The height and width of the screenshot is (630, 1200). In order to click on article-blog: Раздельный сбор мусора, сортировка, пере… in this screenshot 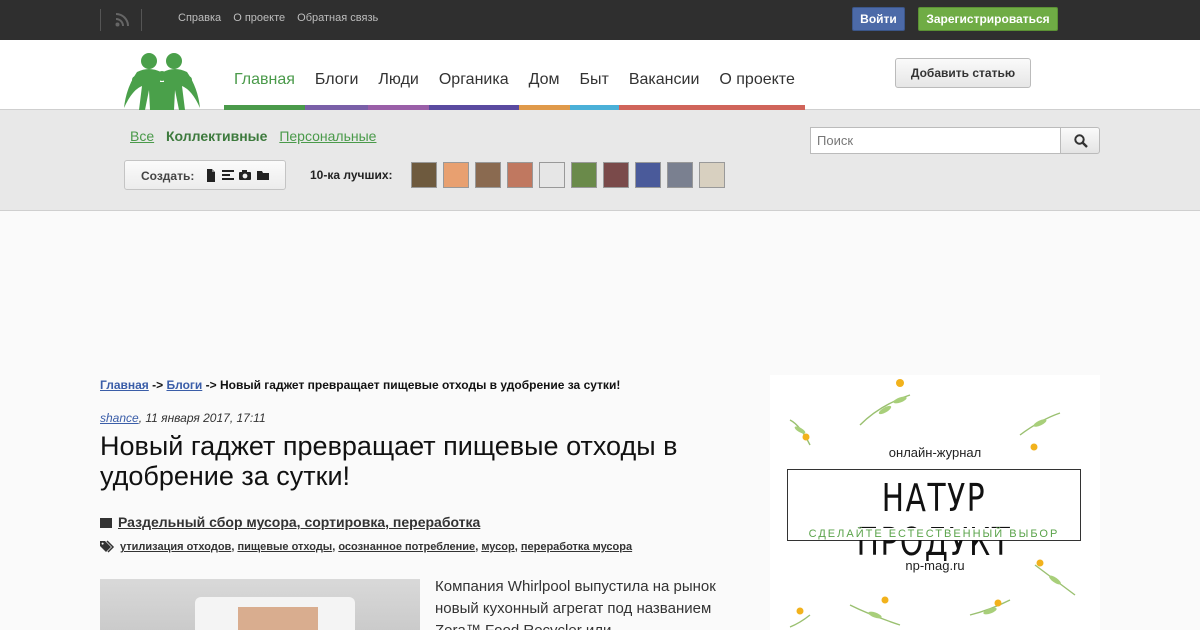, I will do `click(290, 522)`.